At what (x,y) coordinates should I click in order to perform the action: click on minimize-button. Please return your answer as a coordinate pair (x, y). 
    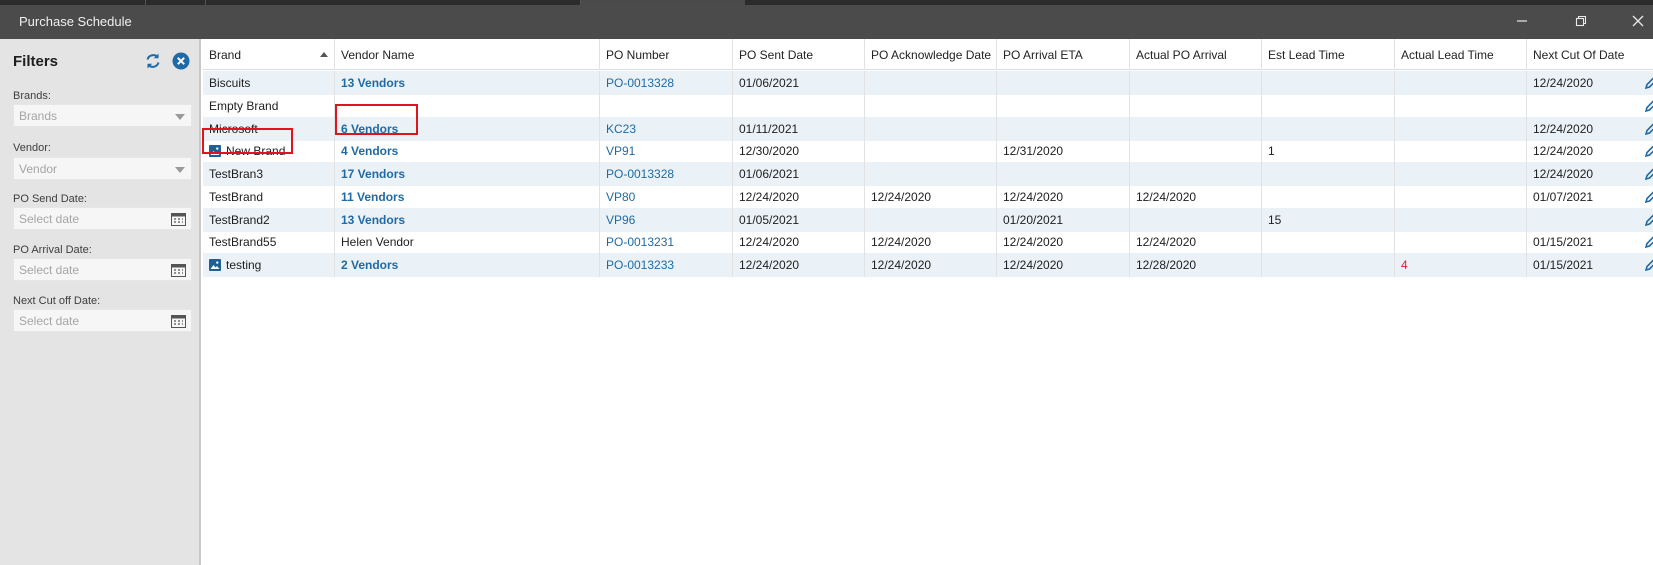
    Looking at the image, I should click on (1522, 22).